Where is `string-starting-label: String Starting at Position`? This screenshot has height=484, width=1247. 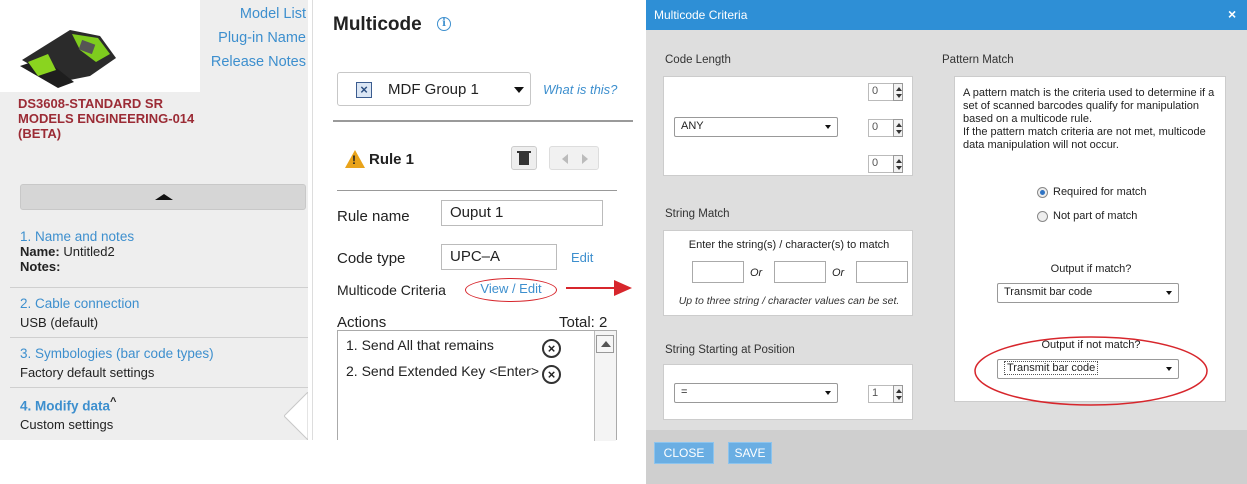
string-starting-label: String Starting at Position is located at coordinates (730, 350).